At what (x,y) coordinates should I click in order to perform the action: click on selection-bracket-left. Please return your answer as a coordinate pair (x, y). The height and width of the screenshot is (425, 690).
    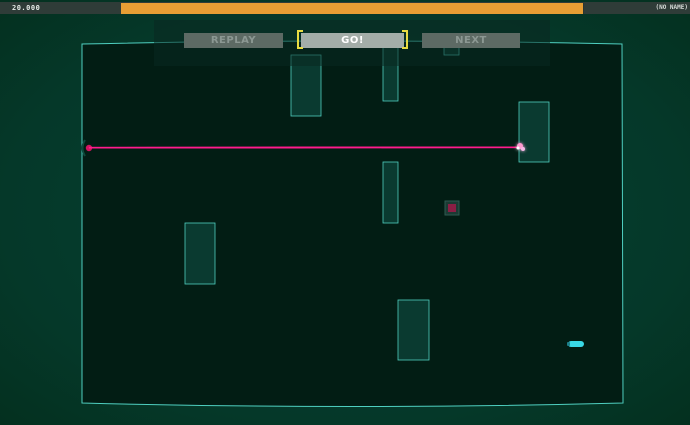
    Looking at the image, I should click on (300, 39).